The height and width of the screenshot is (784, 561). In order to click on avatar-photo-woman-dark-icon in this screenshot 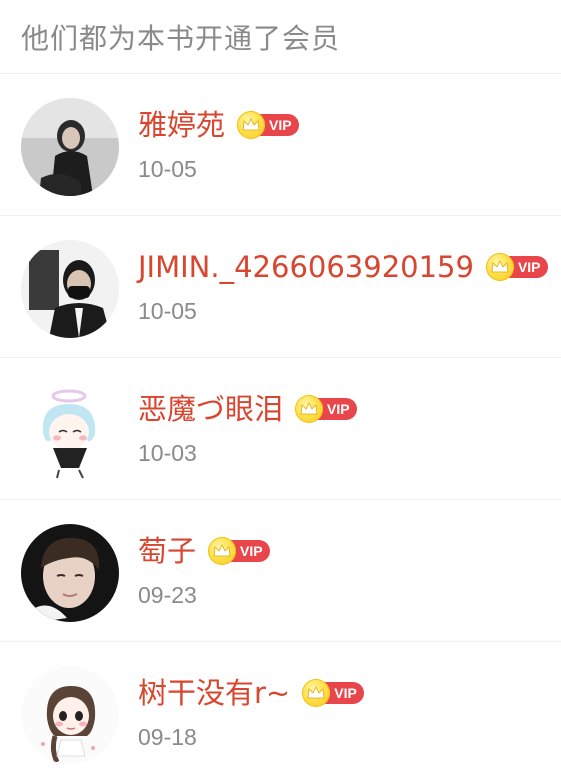, I will do `click(70, 147)`.